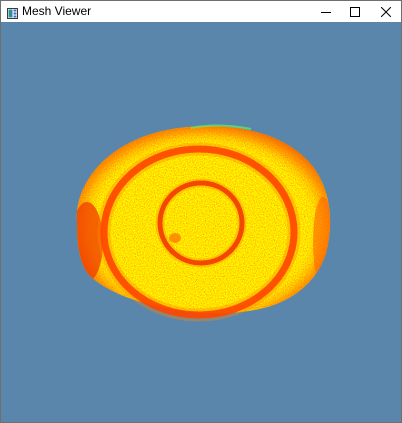 Image resolution: width=402 pixels, height=423 pixels. I want to click on window-title: Mesh Viewer, so click(57, 11).